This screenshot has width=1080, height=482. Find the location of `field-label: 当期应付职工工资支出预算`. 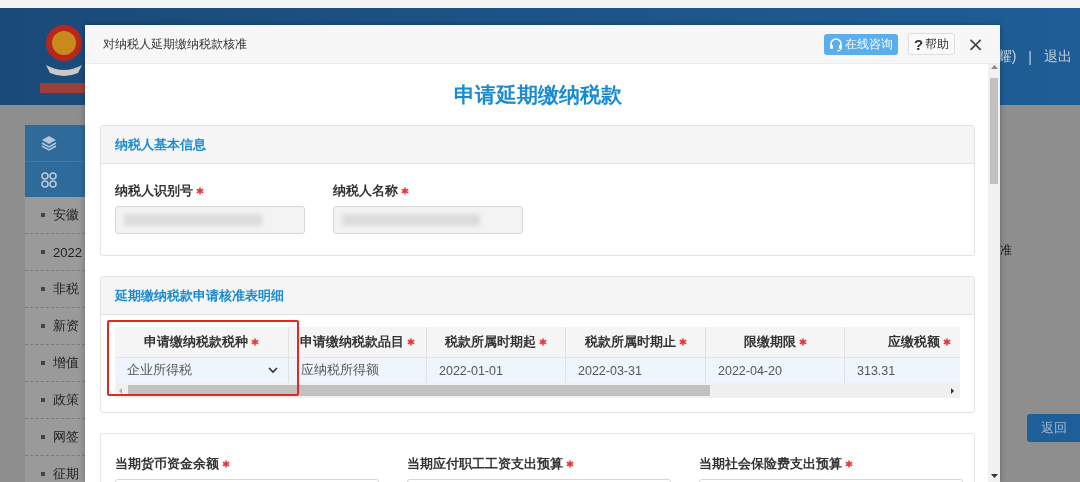

field-label: 当期应付职工工资支出预算 is located at coordinates (485, 463).